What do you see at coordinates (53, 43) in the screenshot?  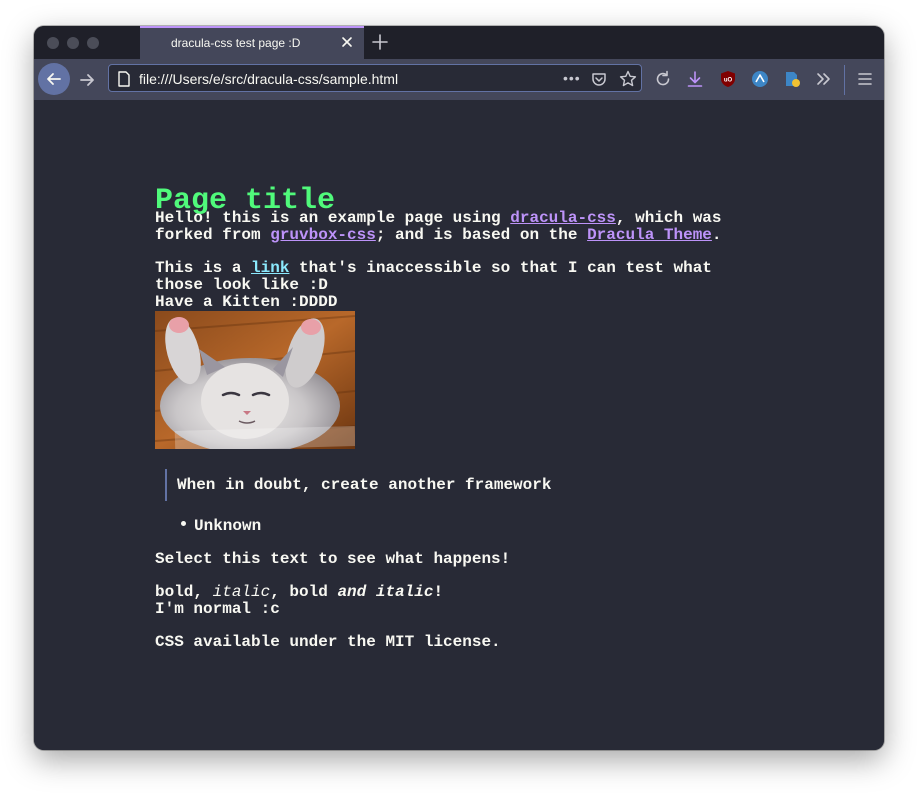 I see `close-window-dot` at bounding box center [53, 43].